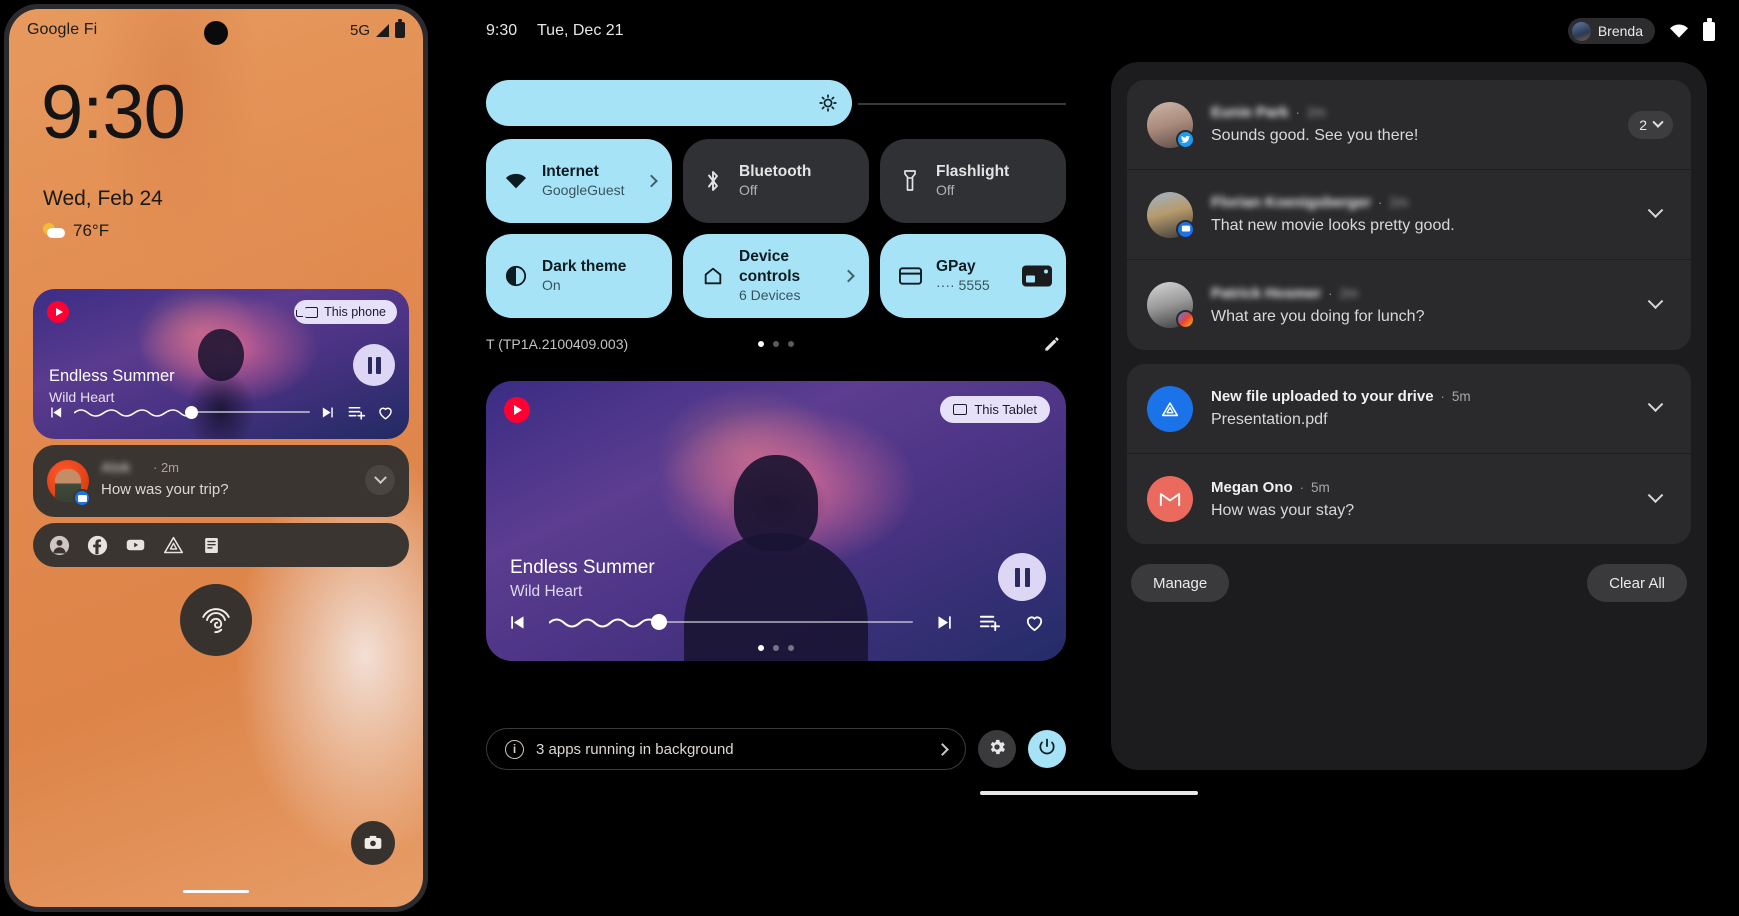 The image size is (1739, 916). Describe the element at coordinates (713, 276) in the screenshot. I see `home-icon` at that location.